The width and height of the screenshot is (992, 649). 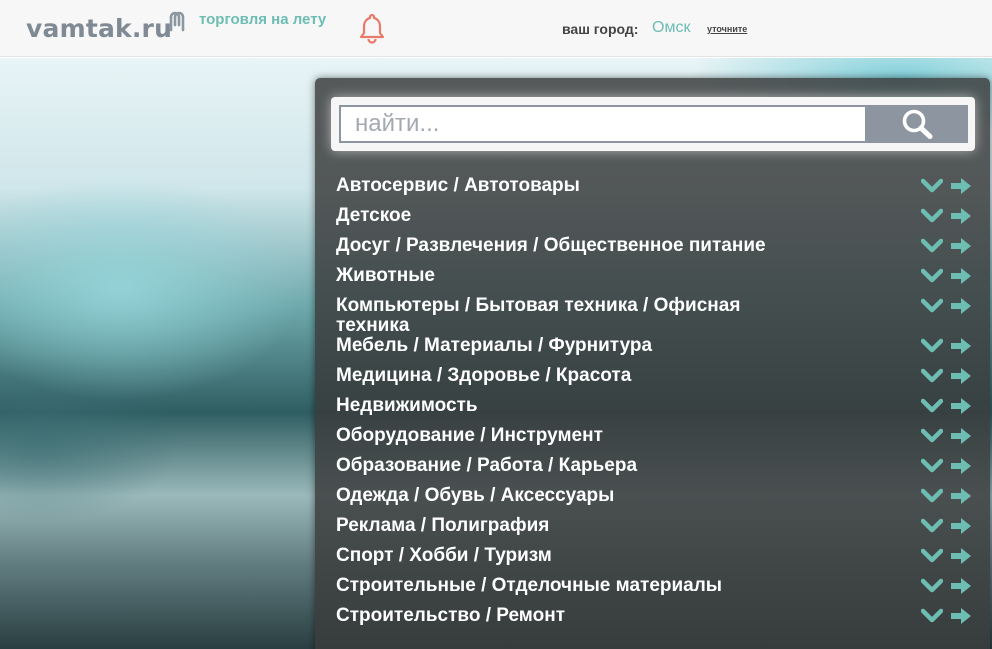 What do you see at coordinates (603, 124) in the screenshot?
I see `search-input` at bounding box center [603, 124].